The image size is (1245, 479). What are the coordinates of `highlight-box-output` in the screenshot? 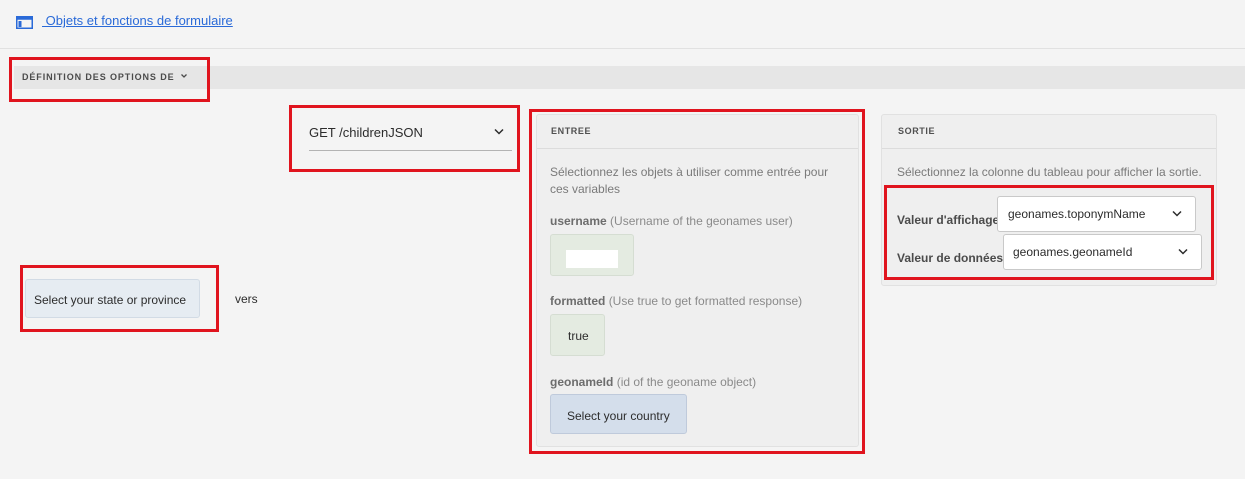 It's located at (1049, 232).